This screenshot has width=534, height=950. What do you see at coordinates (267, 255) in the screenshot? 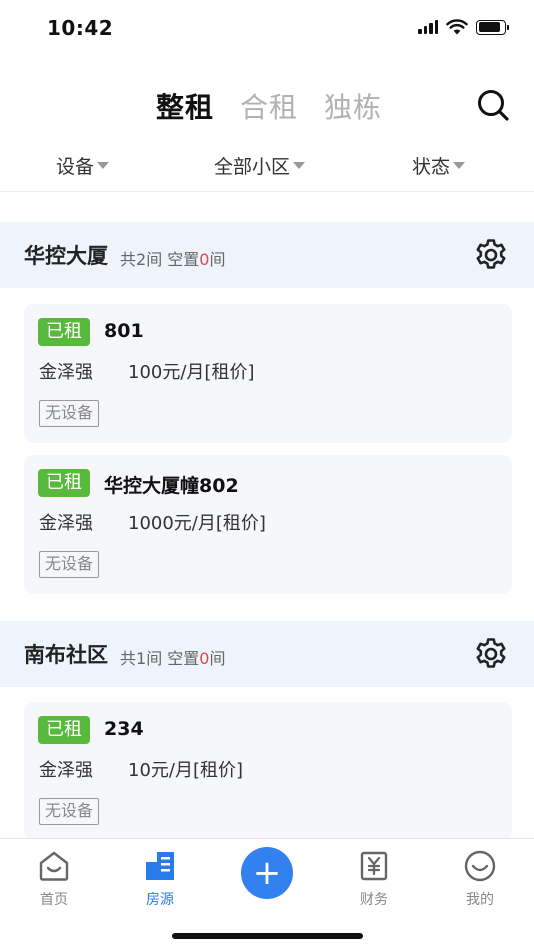
I see `group-header: 华控大厦 共2间 空置0间` at bounding box center [267, 255].